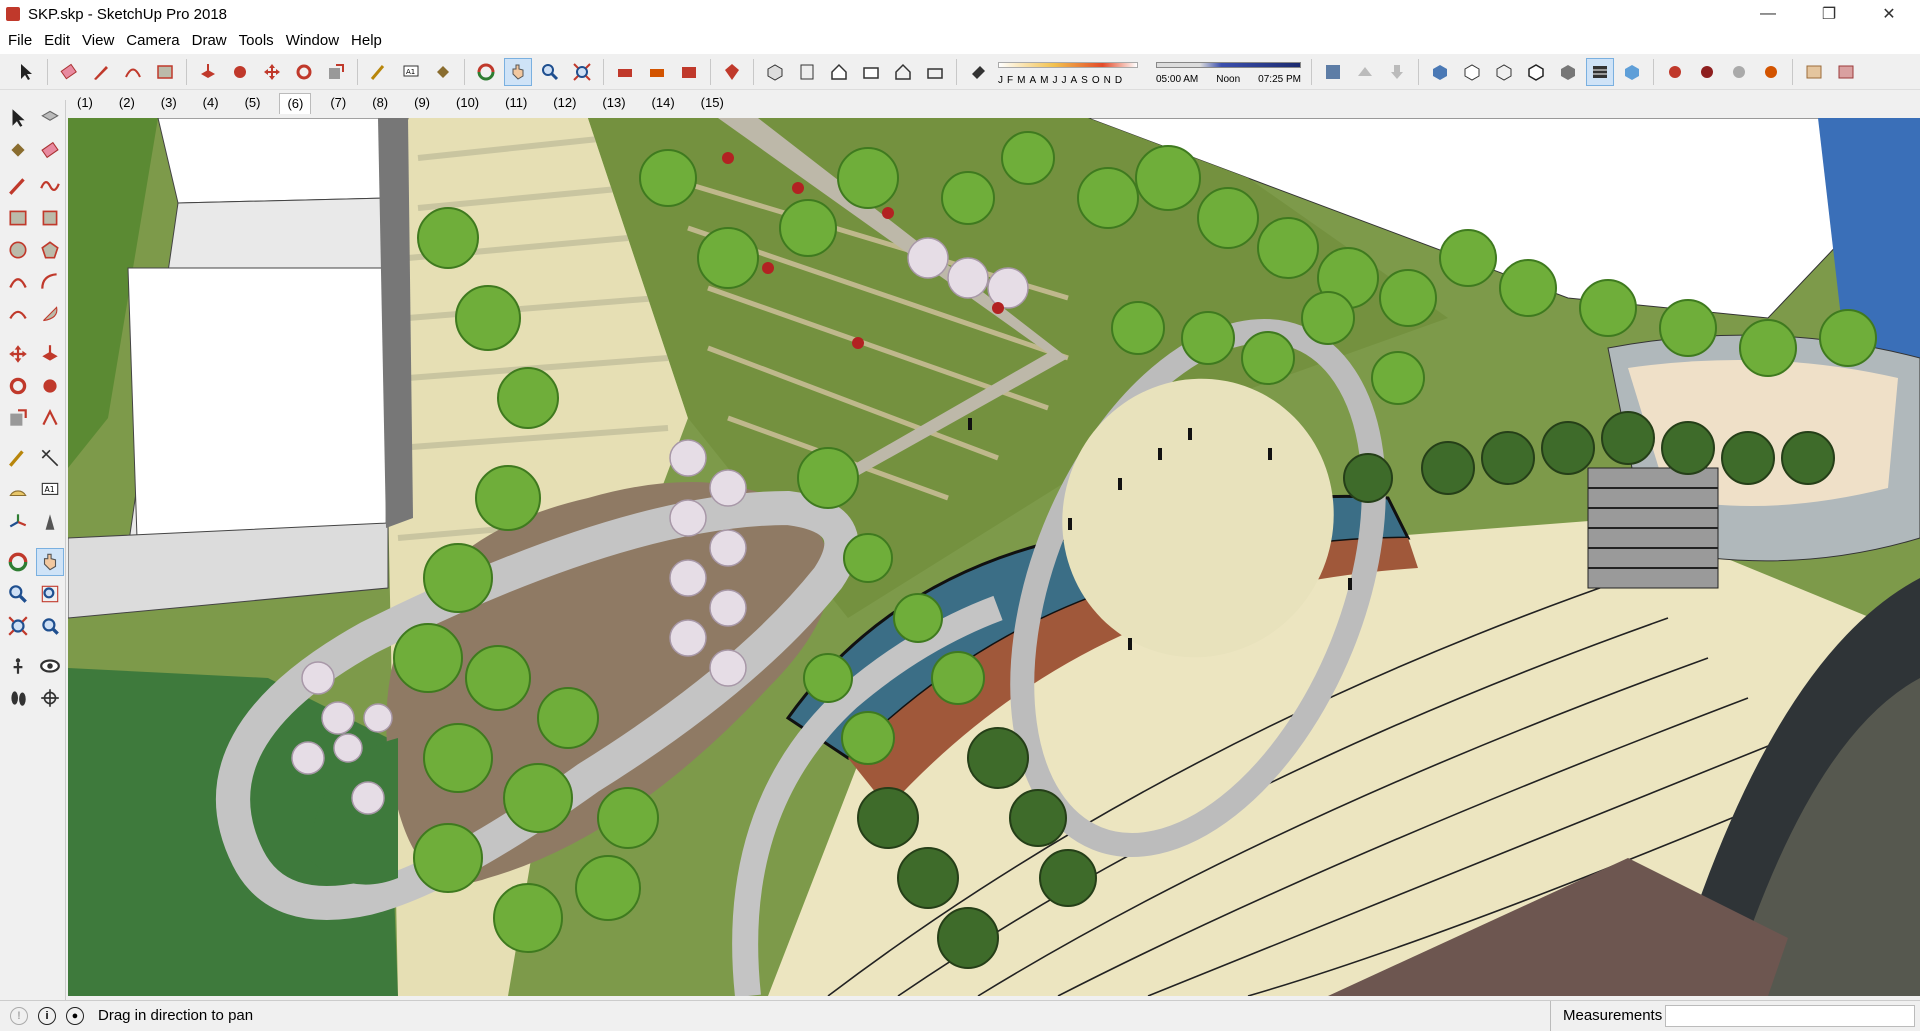 The height and width of the screenshot is (1031, 1920). What do you see at coordinates (1472, 72) in the screenshot?
I see `back-edges-style-icon` at bounding box center [1472, 72].